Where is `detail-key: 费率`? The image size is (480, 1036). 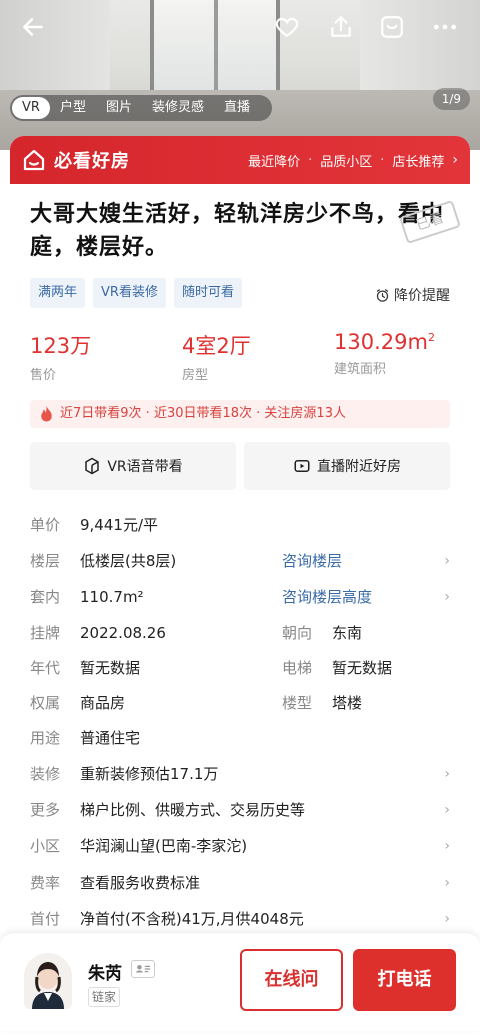
detail-key: 费率 is located at coordinates (45, 883).